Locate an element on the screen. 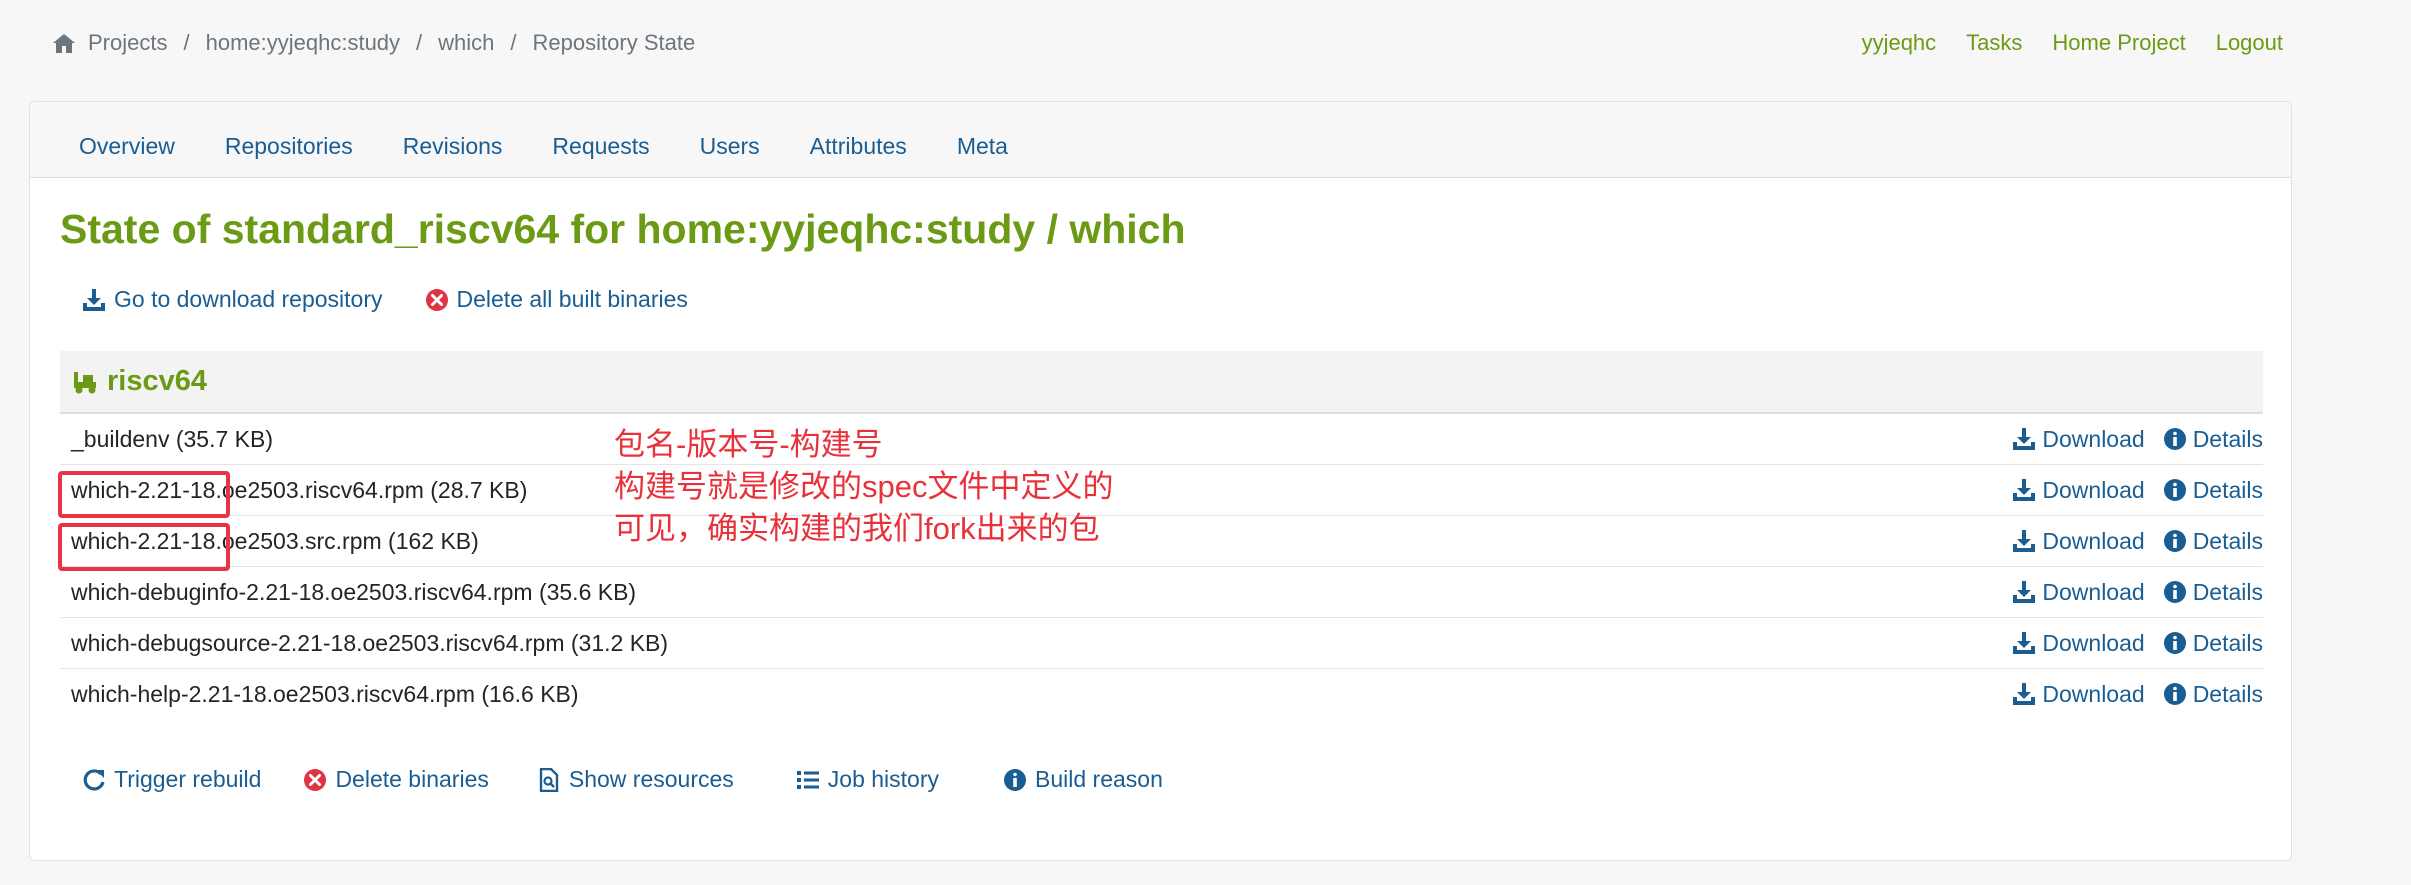 Image resolution: width=2411 pixels, height=885 pixels. tab-overview: Overview is located at coordinates (127, 146).